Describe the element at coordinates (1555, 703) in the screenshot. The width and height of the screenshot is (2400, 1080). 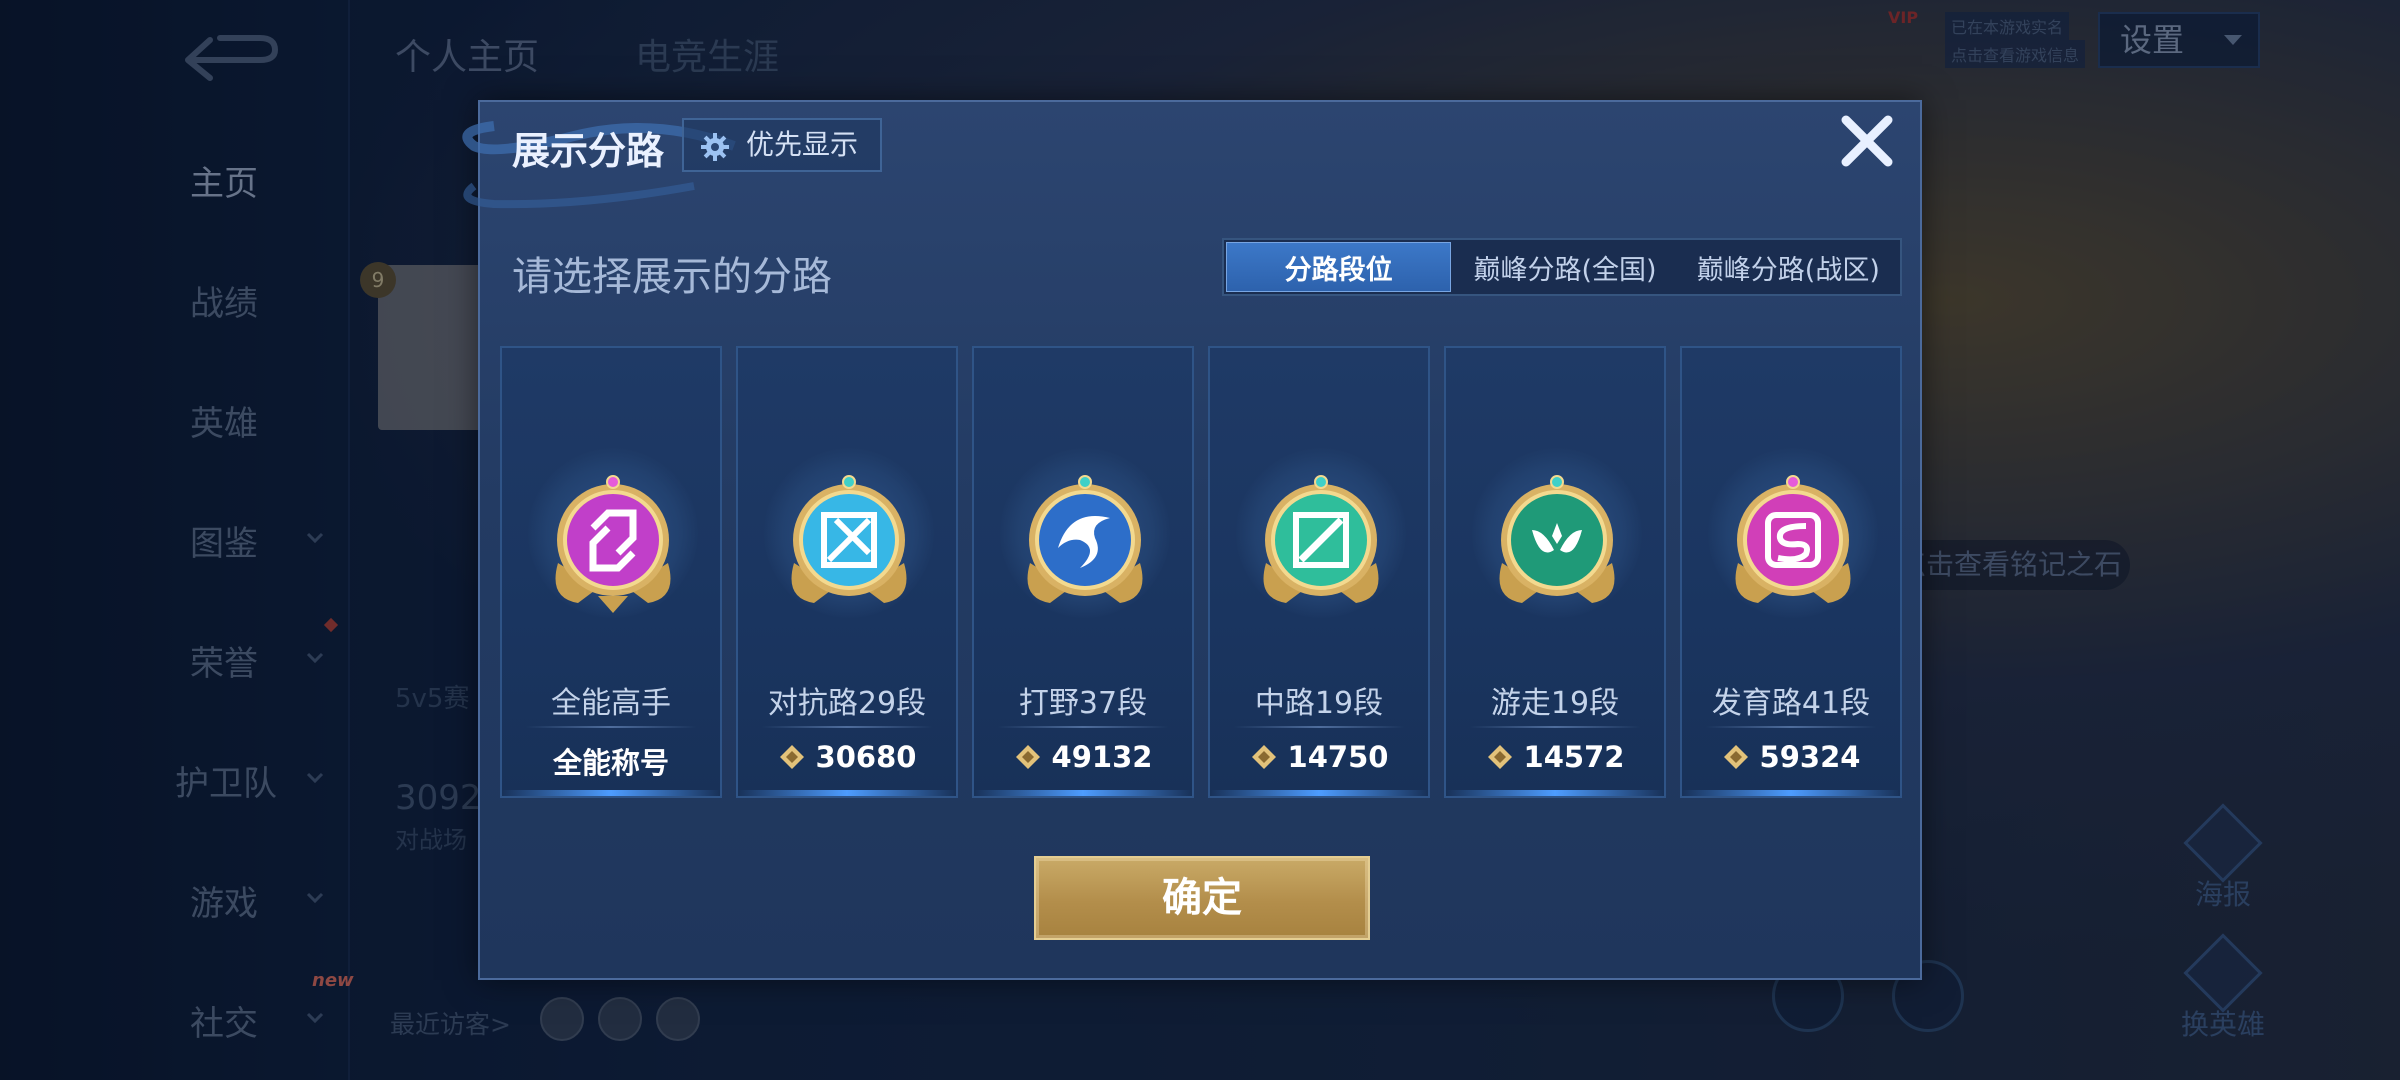
I see `lane-rank-label: 游走19段` at that location.